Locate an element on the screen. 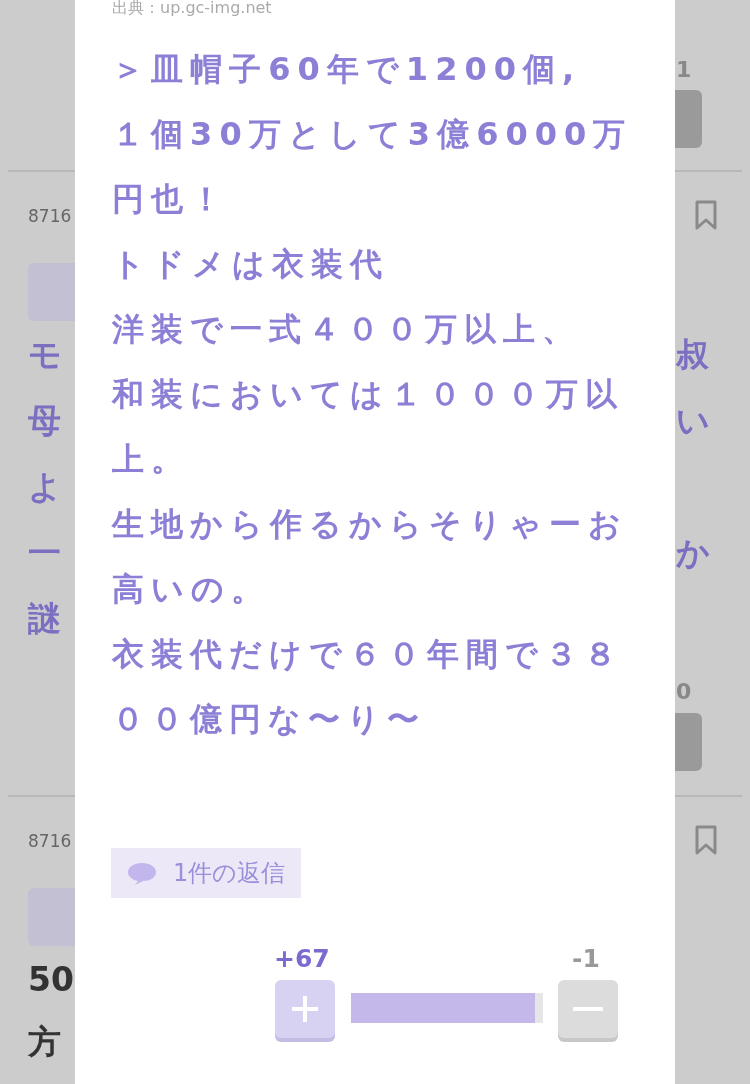 The image size is (750, 1084). post-text: 叔 is located at coordinates (692, 355).